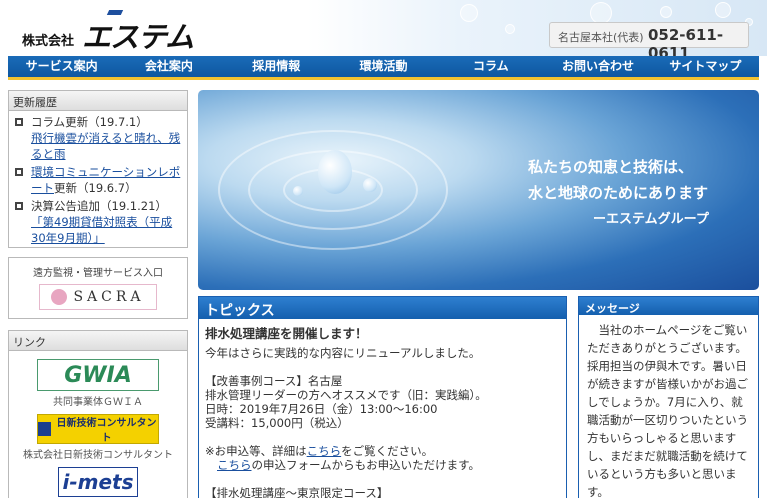 Image resolution: width=767 pixels, height=498 pixels. I want to click on nikki-logo-text: 日新技術コンサルタント, so click(106, 431).